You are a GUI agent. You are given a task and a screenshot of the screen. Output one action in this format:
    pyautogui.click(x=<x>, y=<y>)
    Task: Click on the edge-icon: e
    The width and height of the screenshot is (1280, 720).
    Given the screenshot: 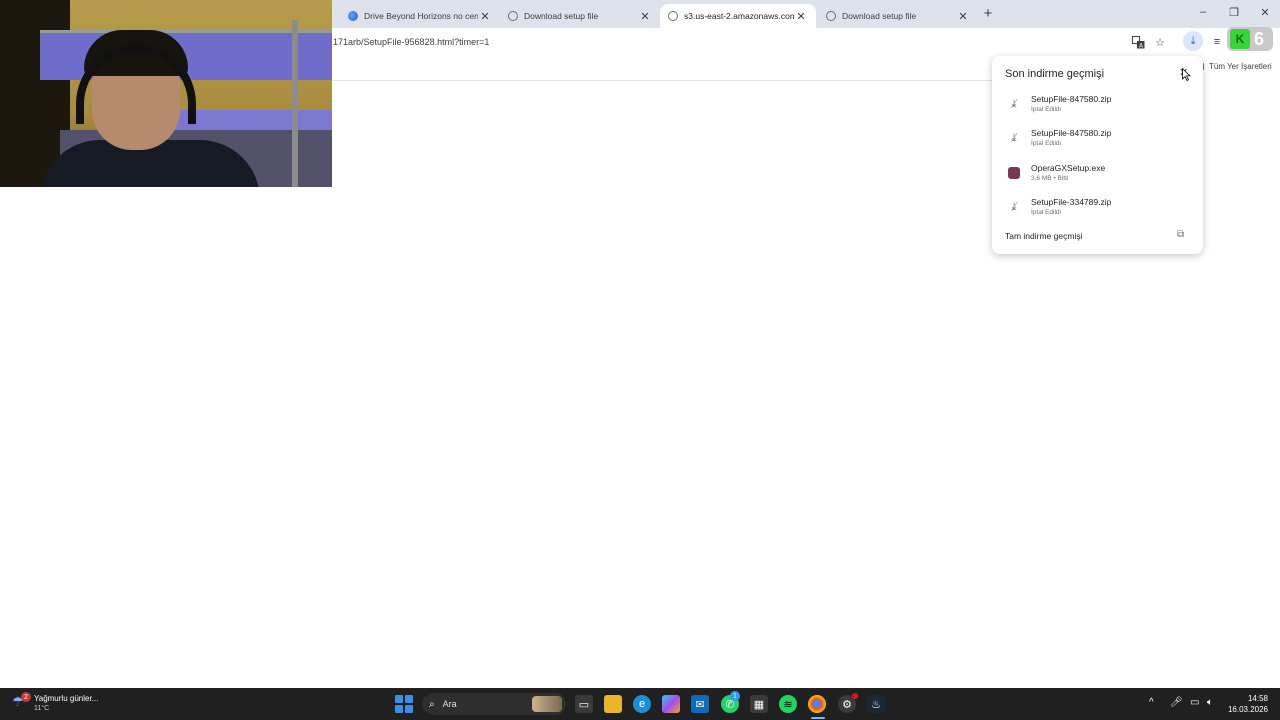 What is the action you would take?
    pyautogui.click(x=642, y=704)
    